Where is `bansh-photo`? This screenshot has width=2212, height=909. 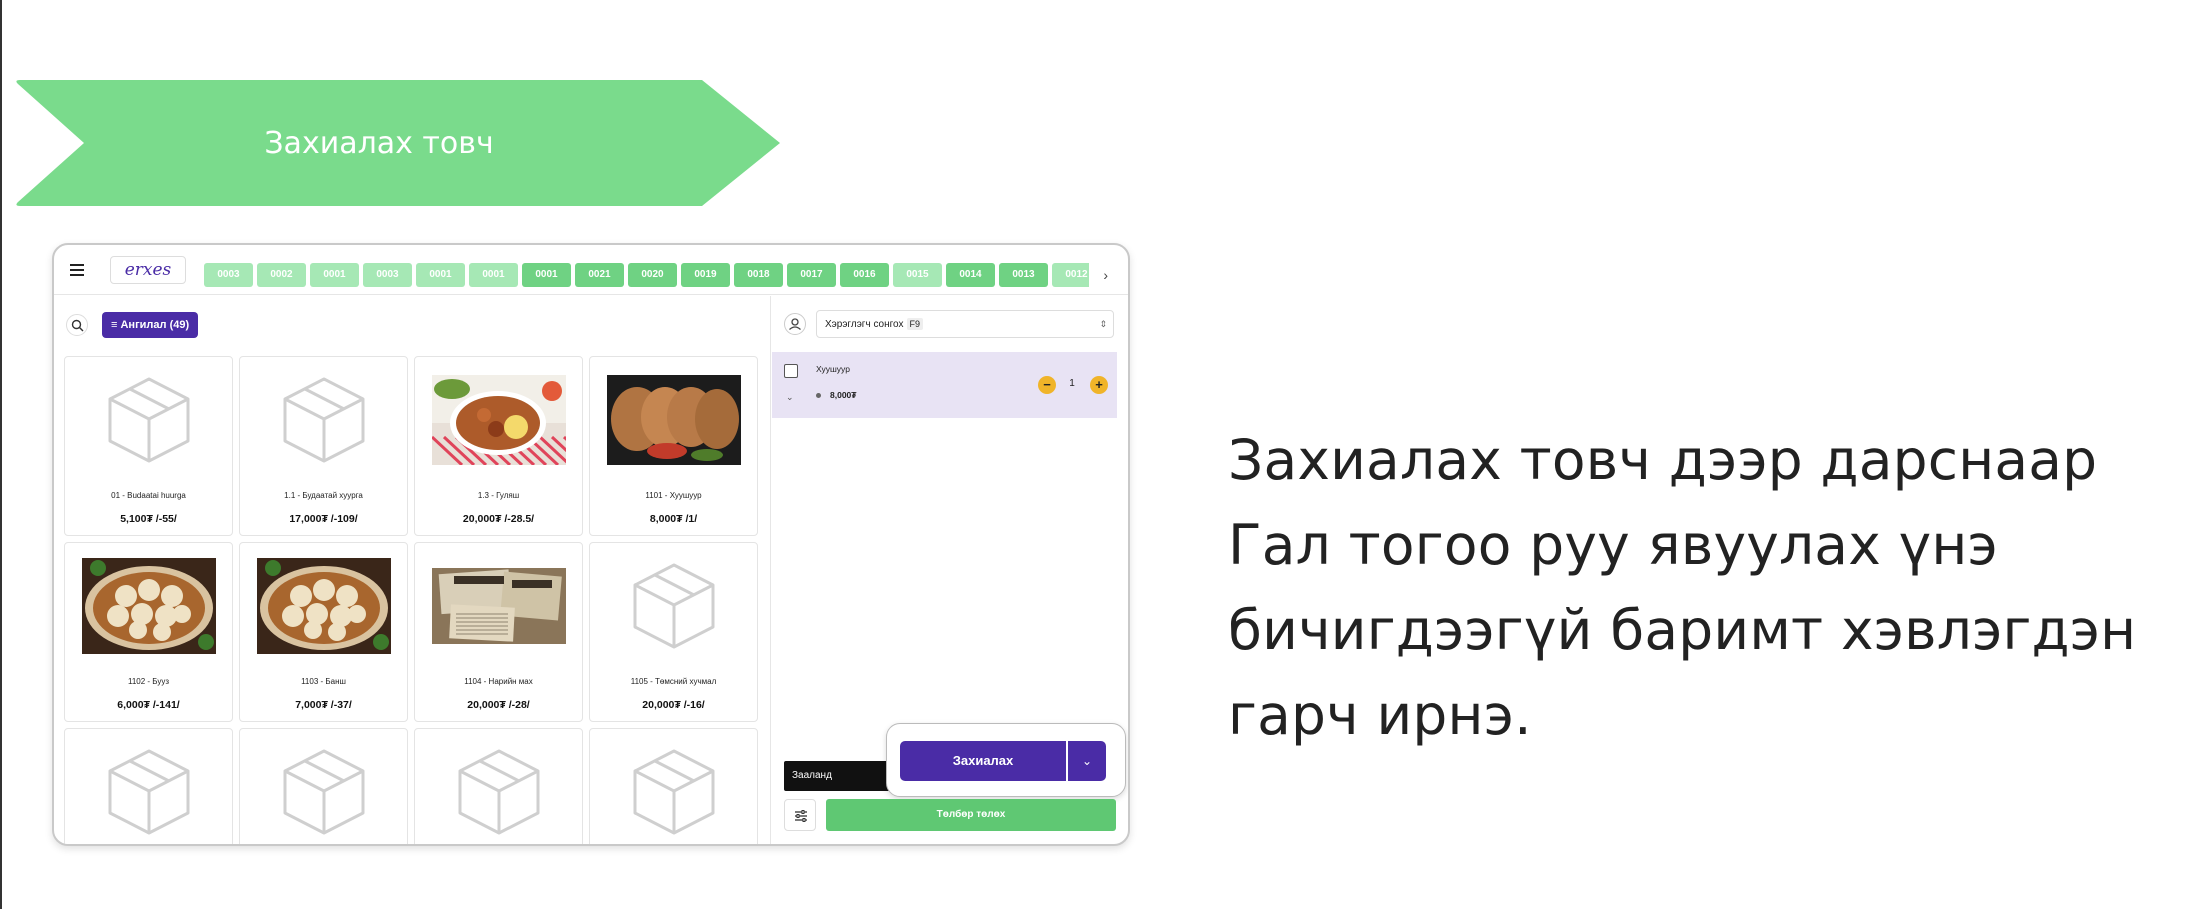 bansh-photo is located at coordinates (323, 606).